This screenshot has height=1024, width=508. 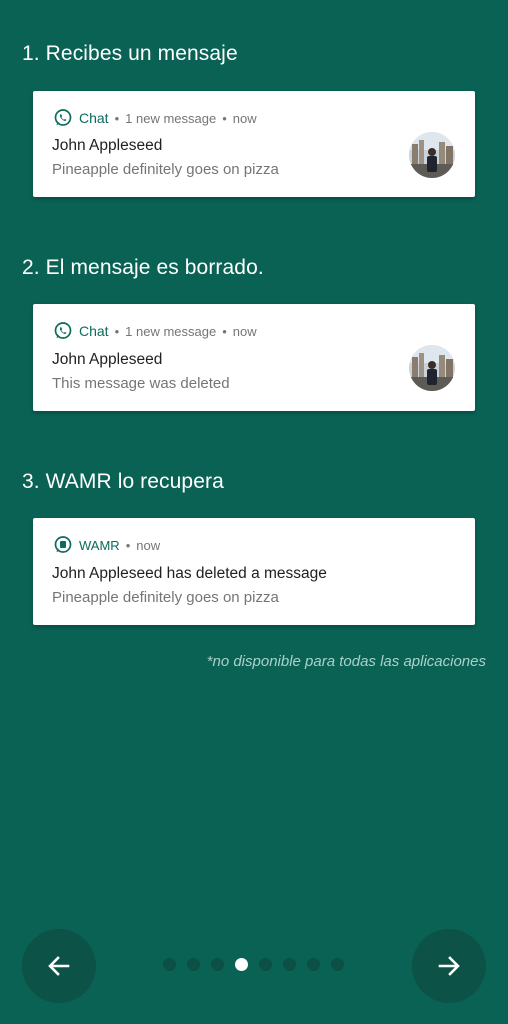 I want to click on notification-title: John Appleseed has deleted a message, so click(x=189, y=573).